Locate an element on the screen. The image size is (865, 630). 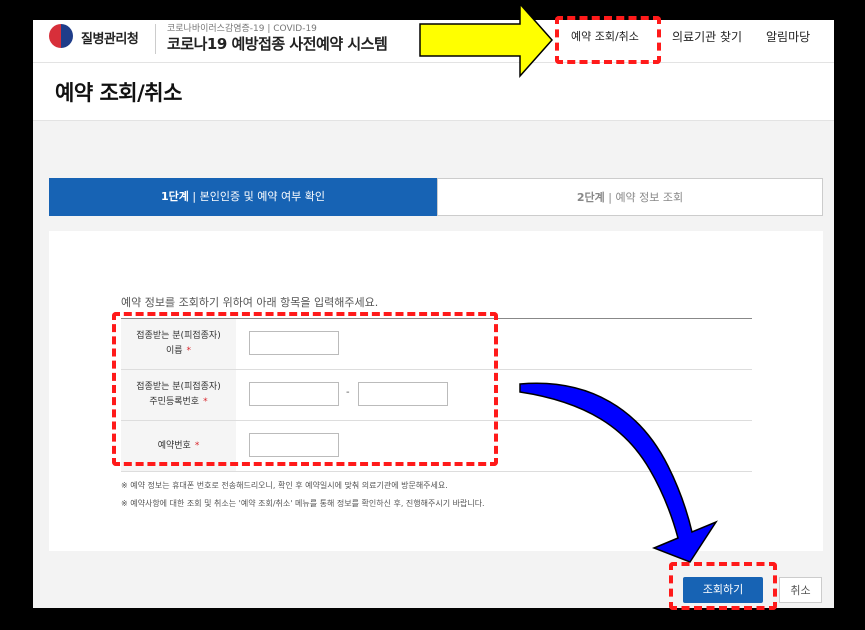
blue-arrow-icon is located at coordinates (618, 472).